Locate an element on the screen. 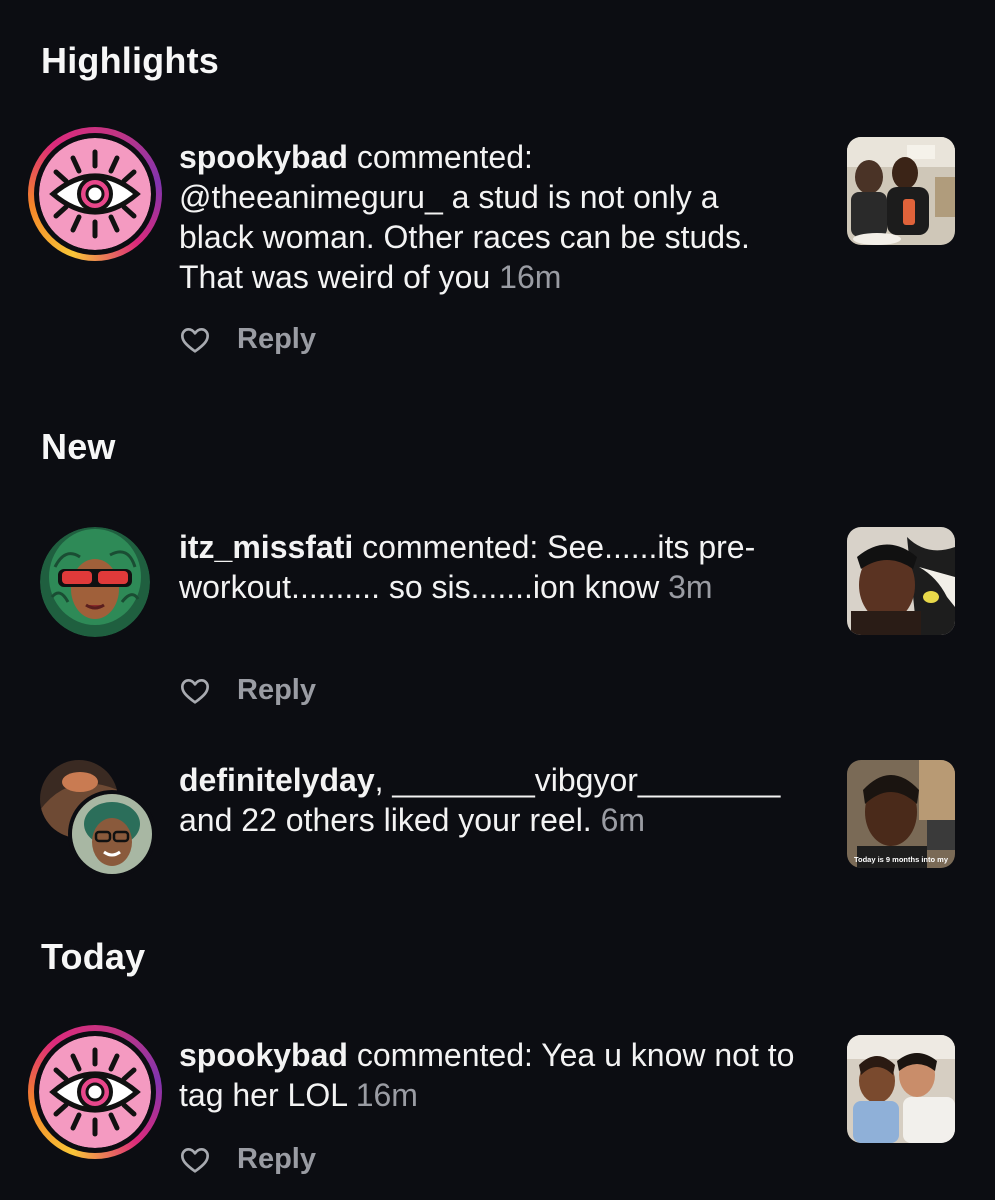  reel-thumbnail: Today is 9 months into my is located at coordinates (901, 814).